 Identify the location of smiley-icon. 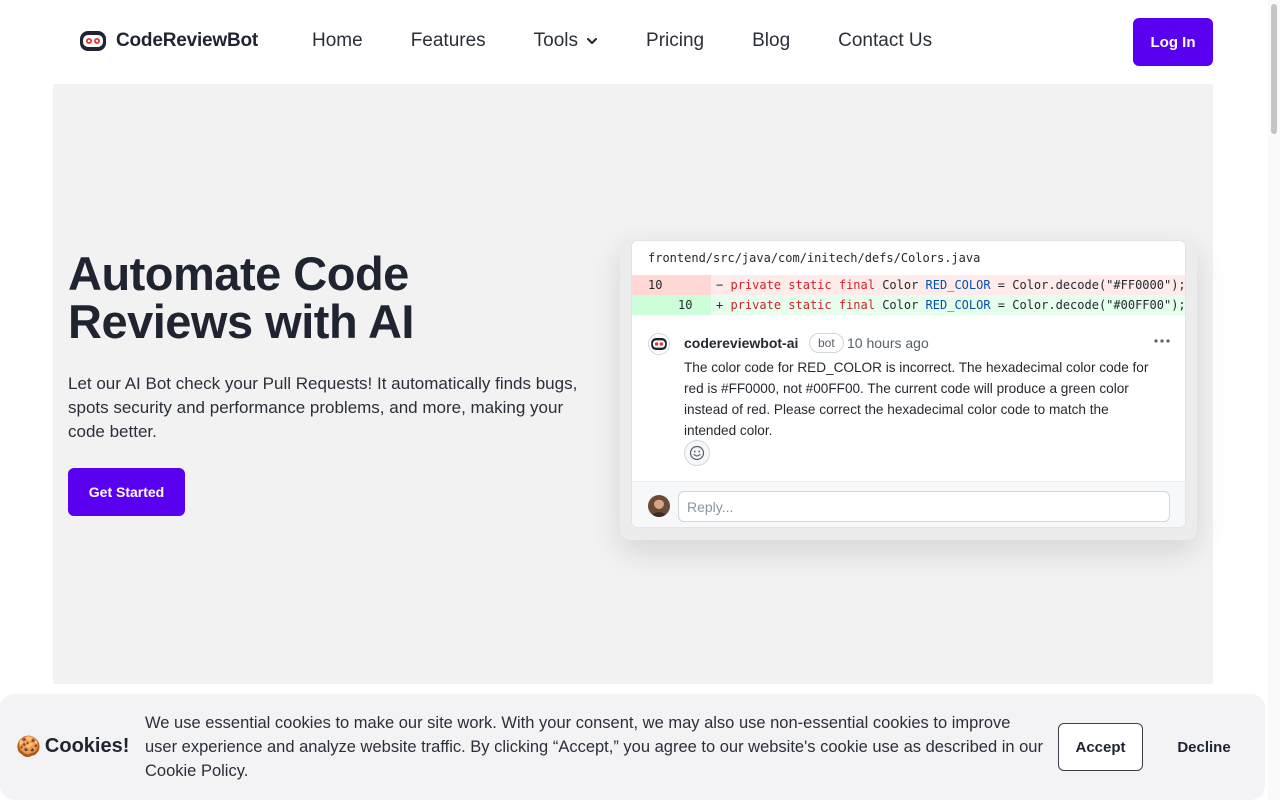
(697, 453).